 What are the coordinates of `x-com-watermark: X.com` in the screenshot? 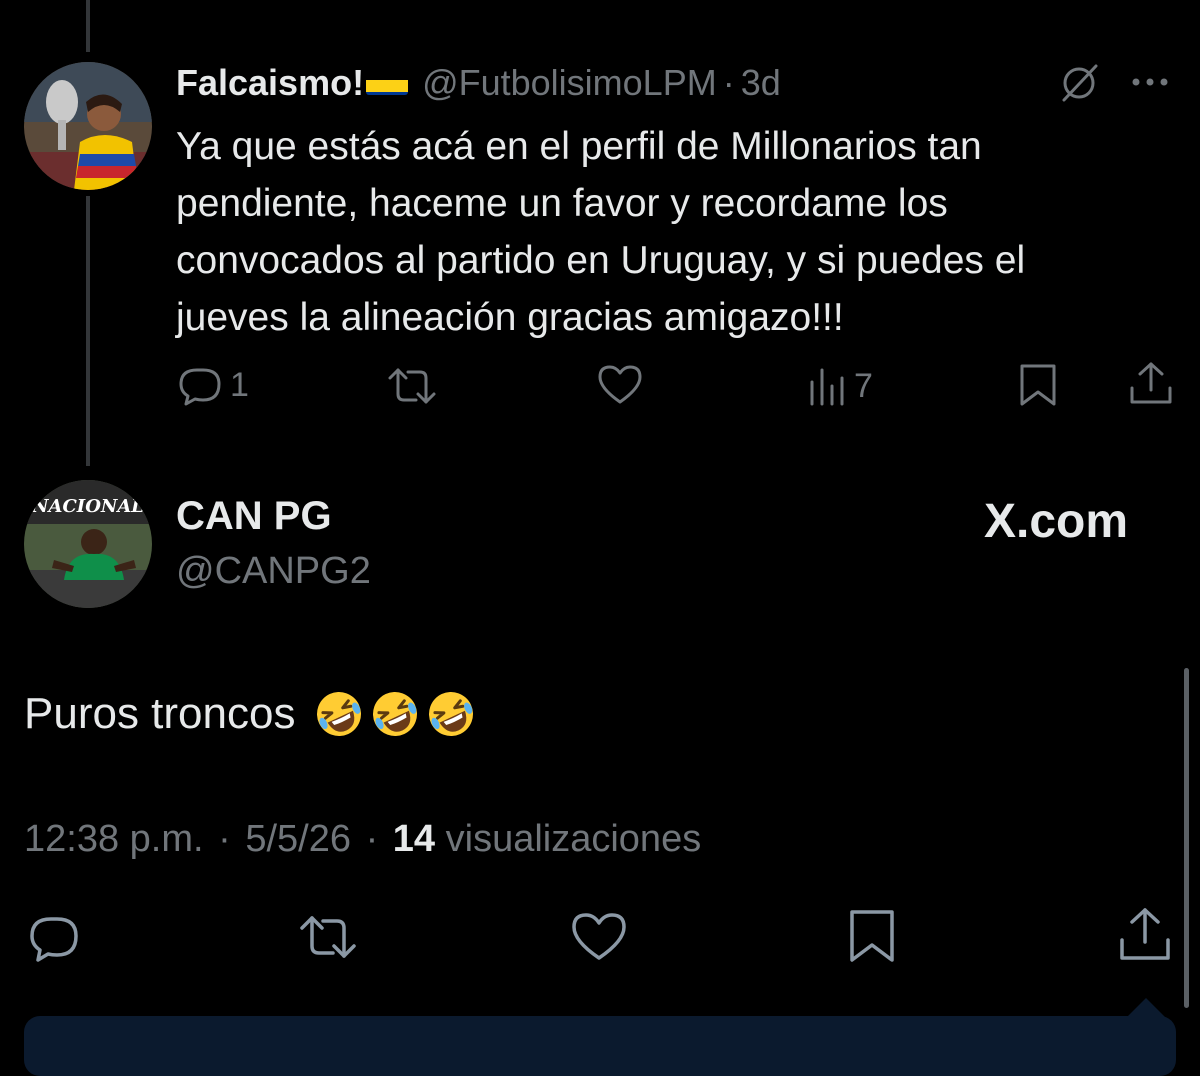 It's located at (1056, 521).